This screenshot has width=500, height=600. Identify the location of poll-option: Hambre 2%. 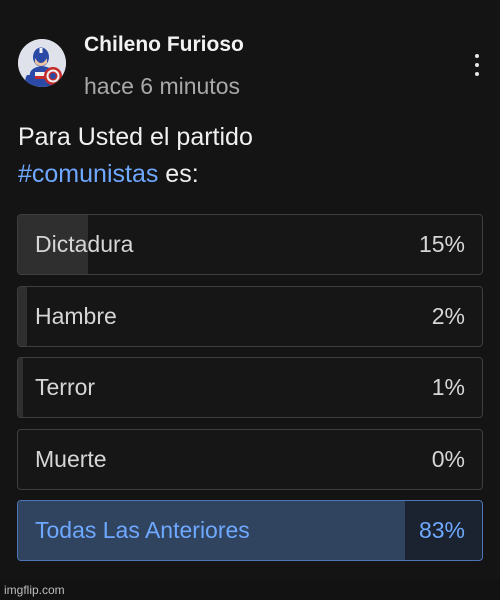
(250, 316).